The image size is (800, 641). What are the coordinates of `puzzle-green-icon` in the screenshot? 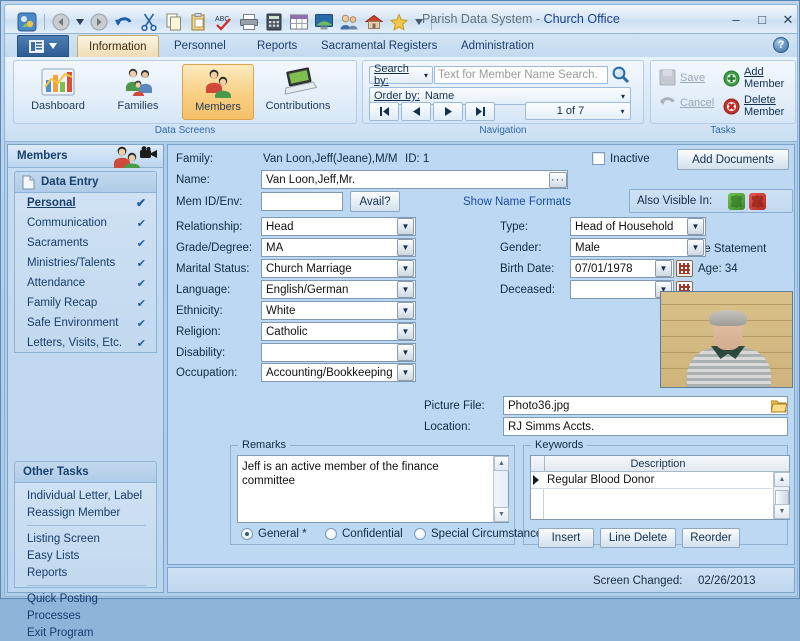 It's located at (737, 201).